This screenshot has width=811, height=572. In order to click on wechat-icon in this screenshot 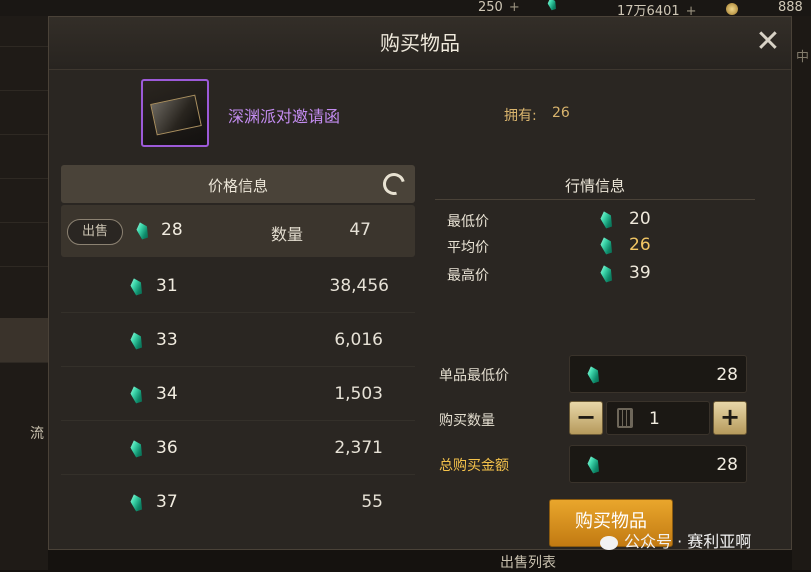, I will do `click(609, 542)`.